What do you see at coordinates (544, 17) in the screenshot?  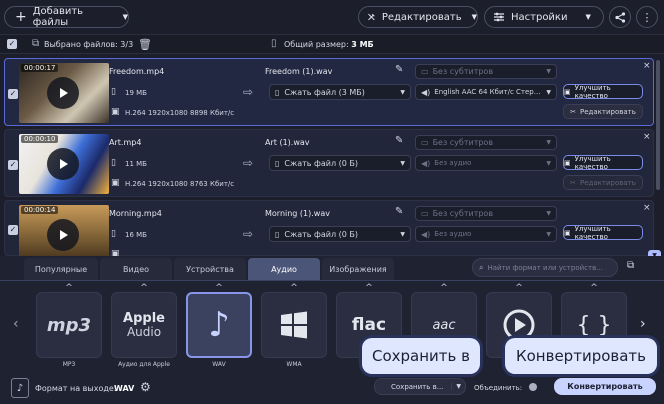 I see `settings-button: Настройки ▼` at bounding box center [544, 17].